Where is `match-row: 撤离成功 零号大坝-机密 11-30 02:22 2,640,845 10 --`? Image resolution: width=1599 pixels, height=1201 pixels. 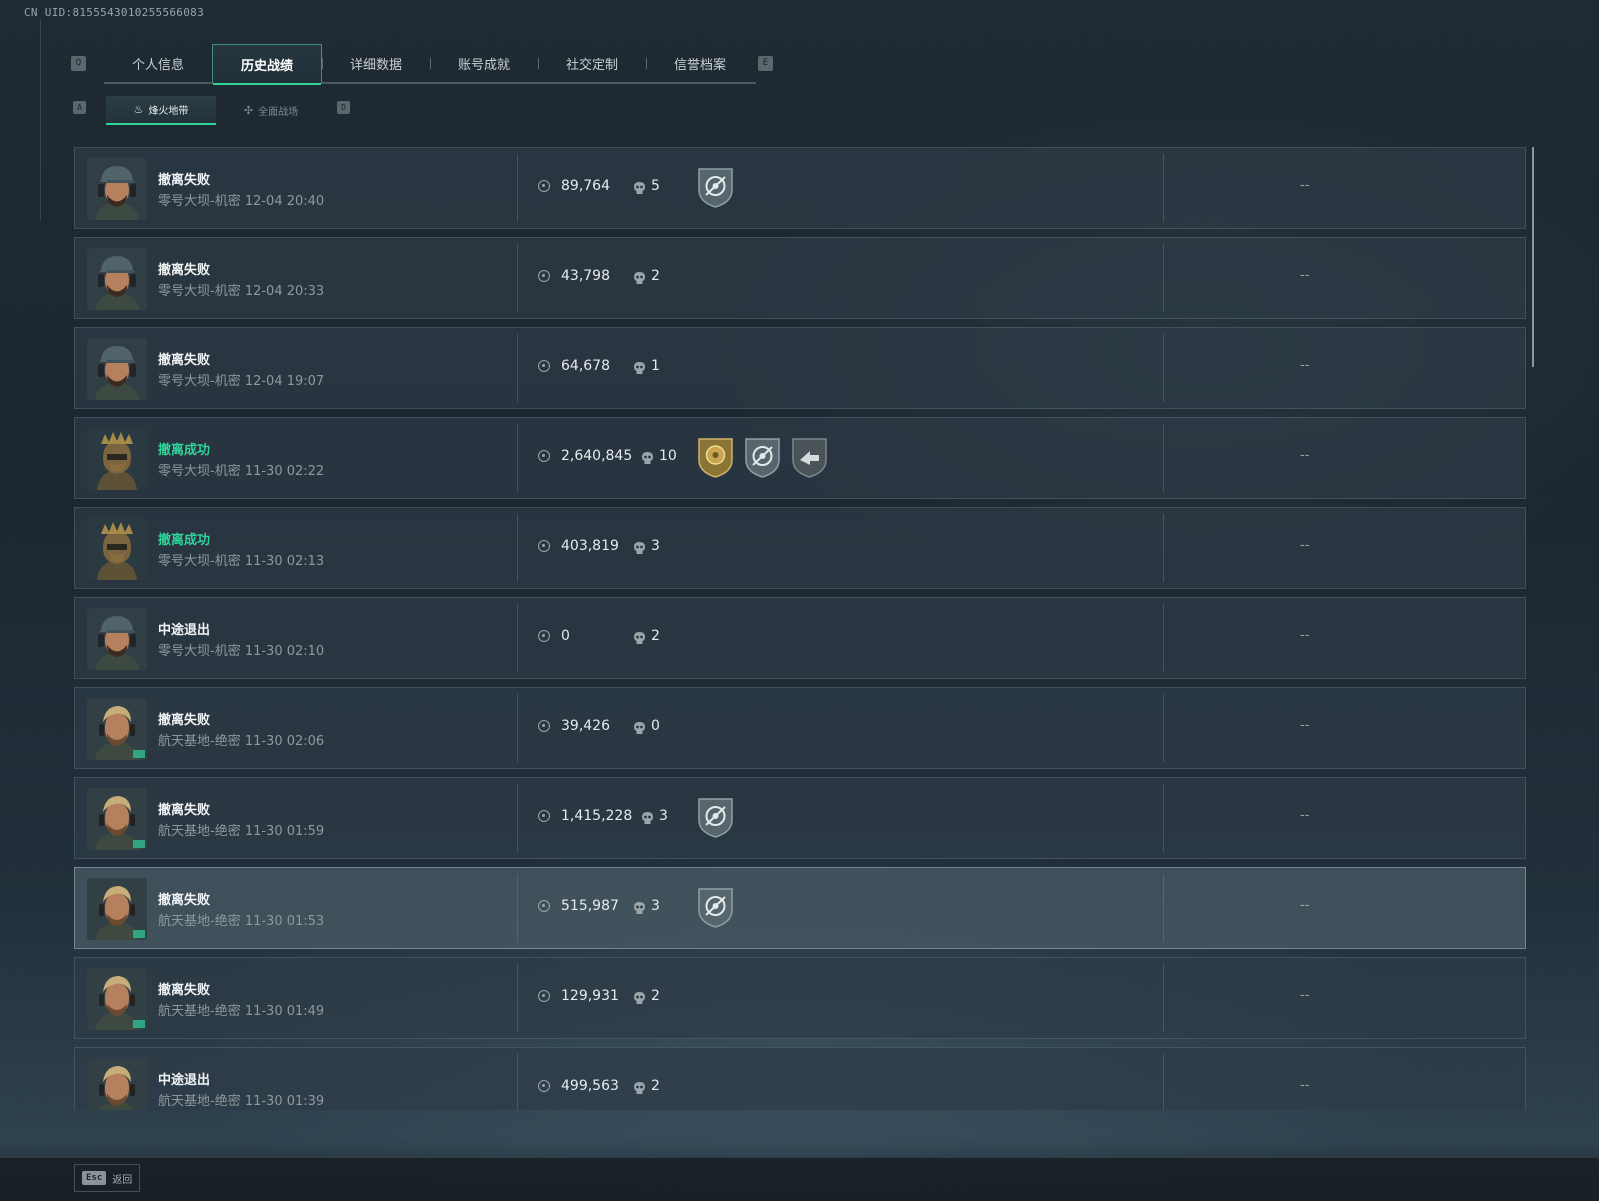 match-row: 撤离成功 零号大坝-机密 11-30 02:22 2,640,845 10 -- is located at coordinates (800, 458).